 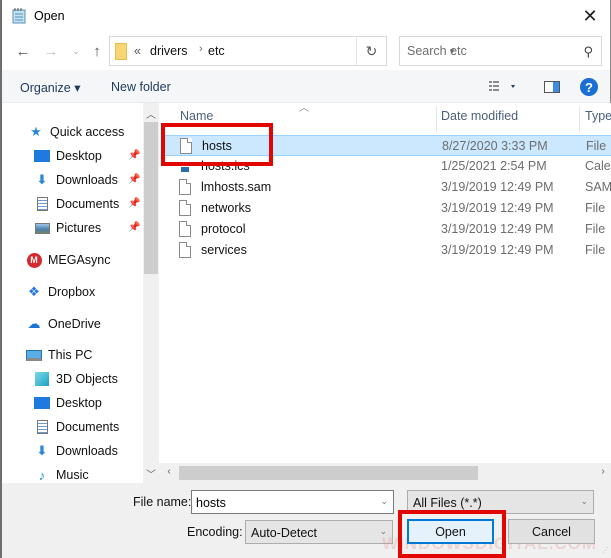 I want to click on file-name-value: hosts, so click(x=211, y=503).